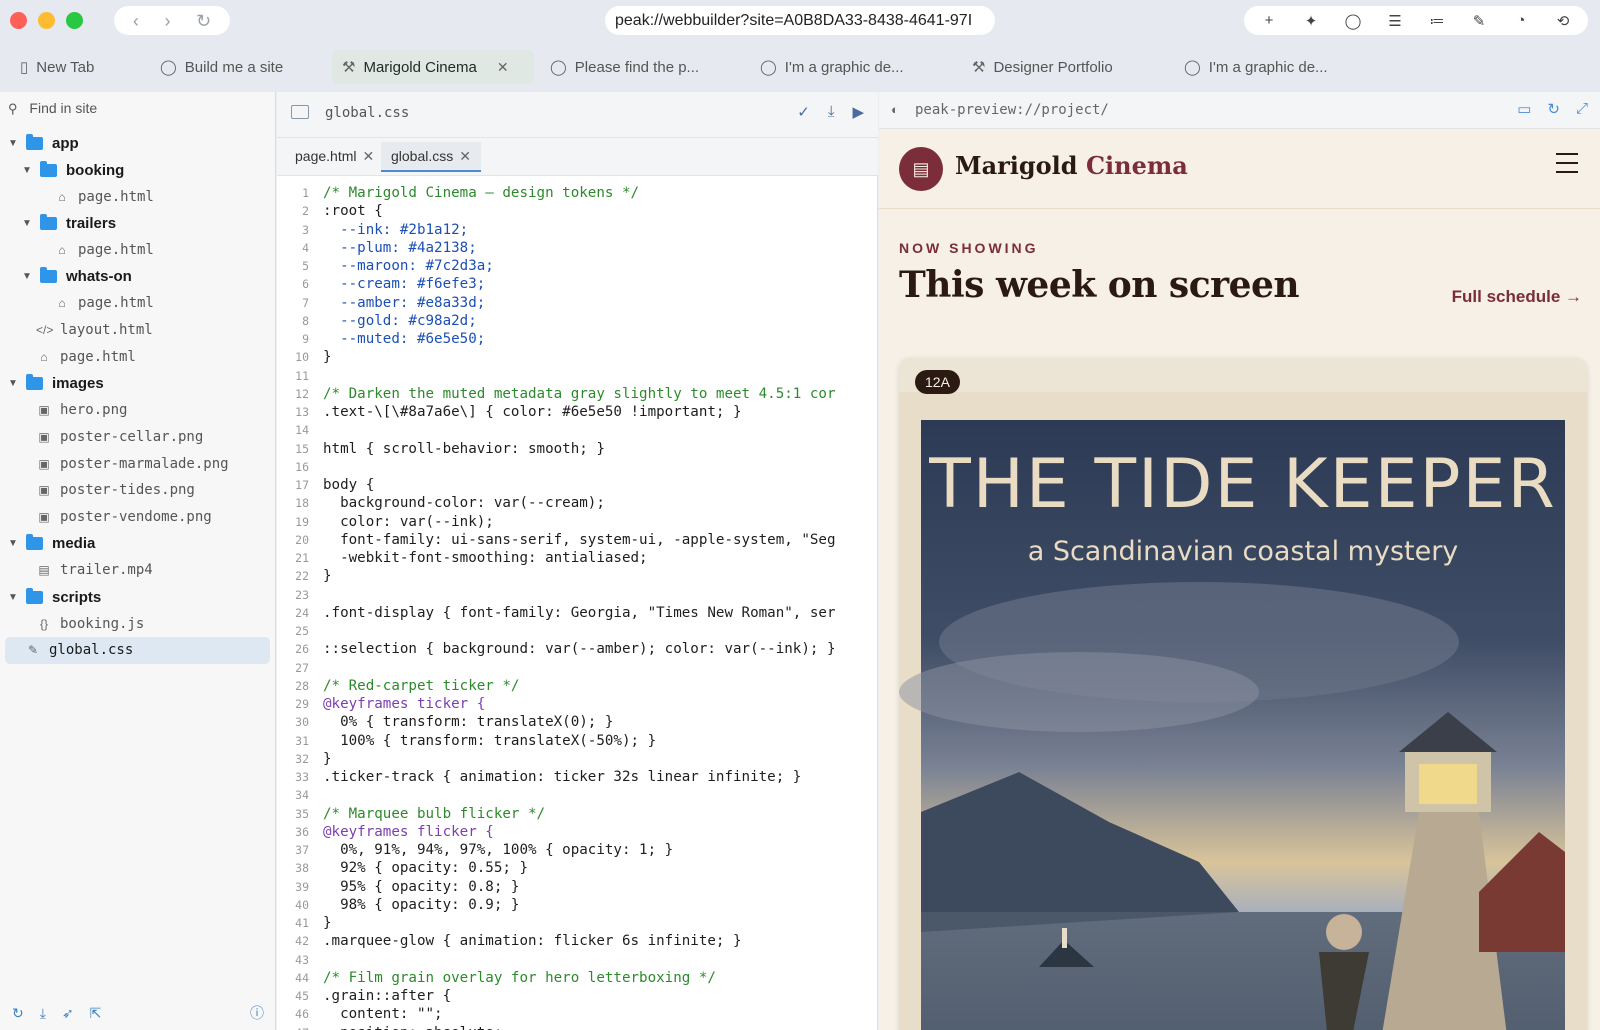 This screenshot has height=1030, width=1600. What do you see at coordinates (490, 740) in the screenshot?
I see `code-text: 100% { transform: translateX(-50%); }` at bounding box center [490, 740].